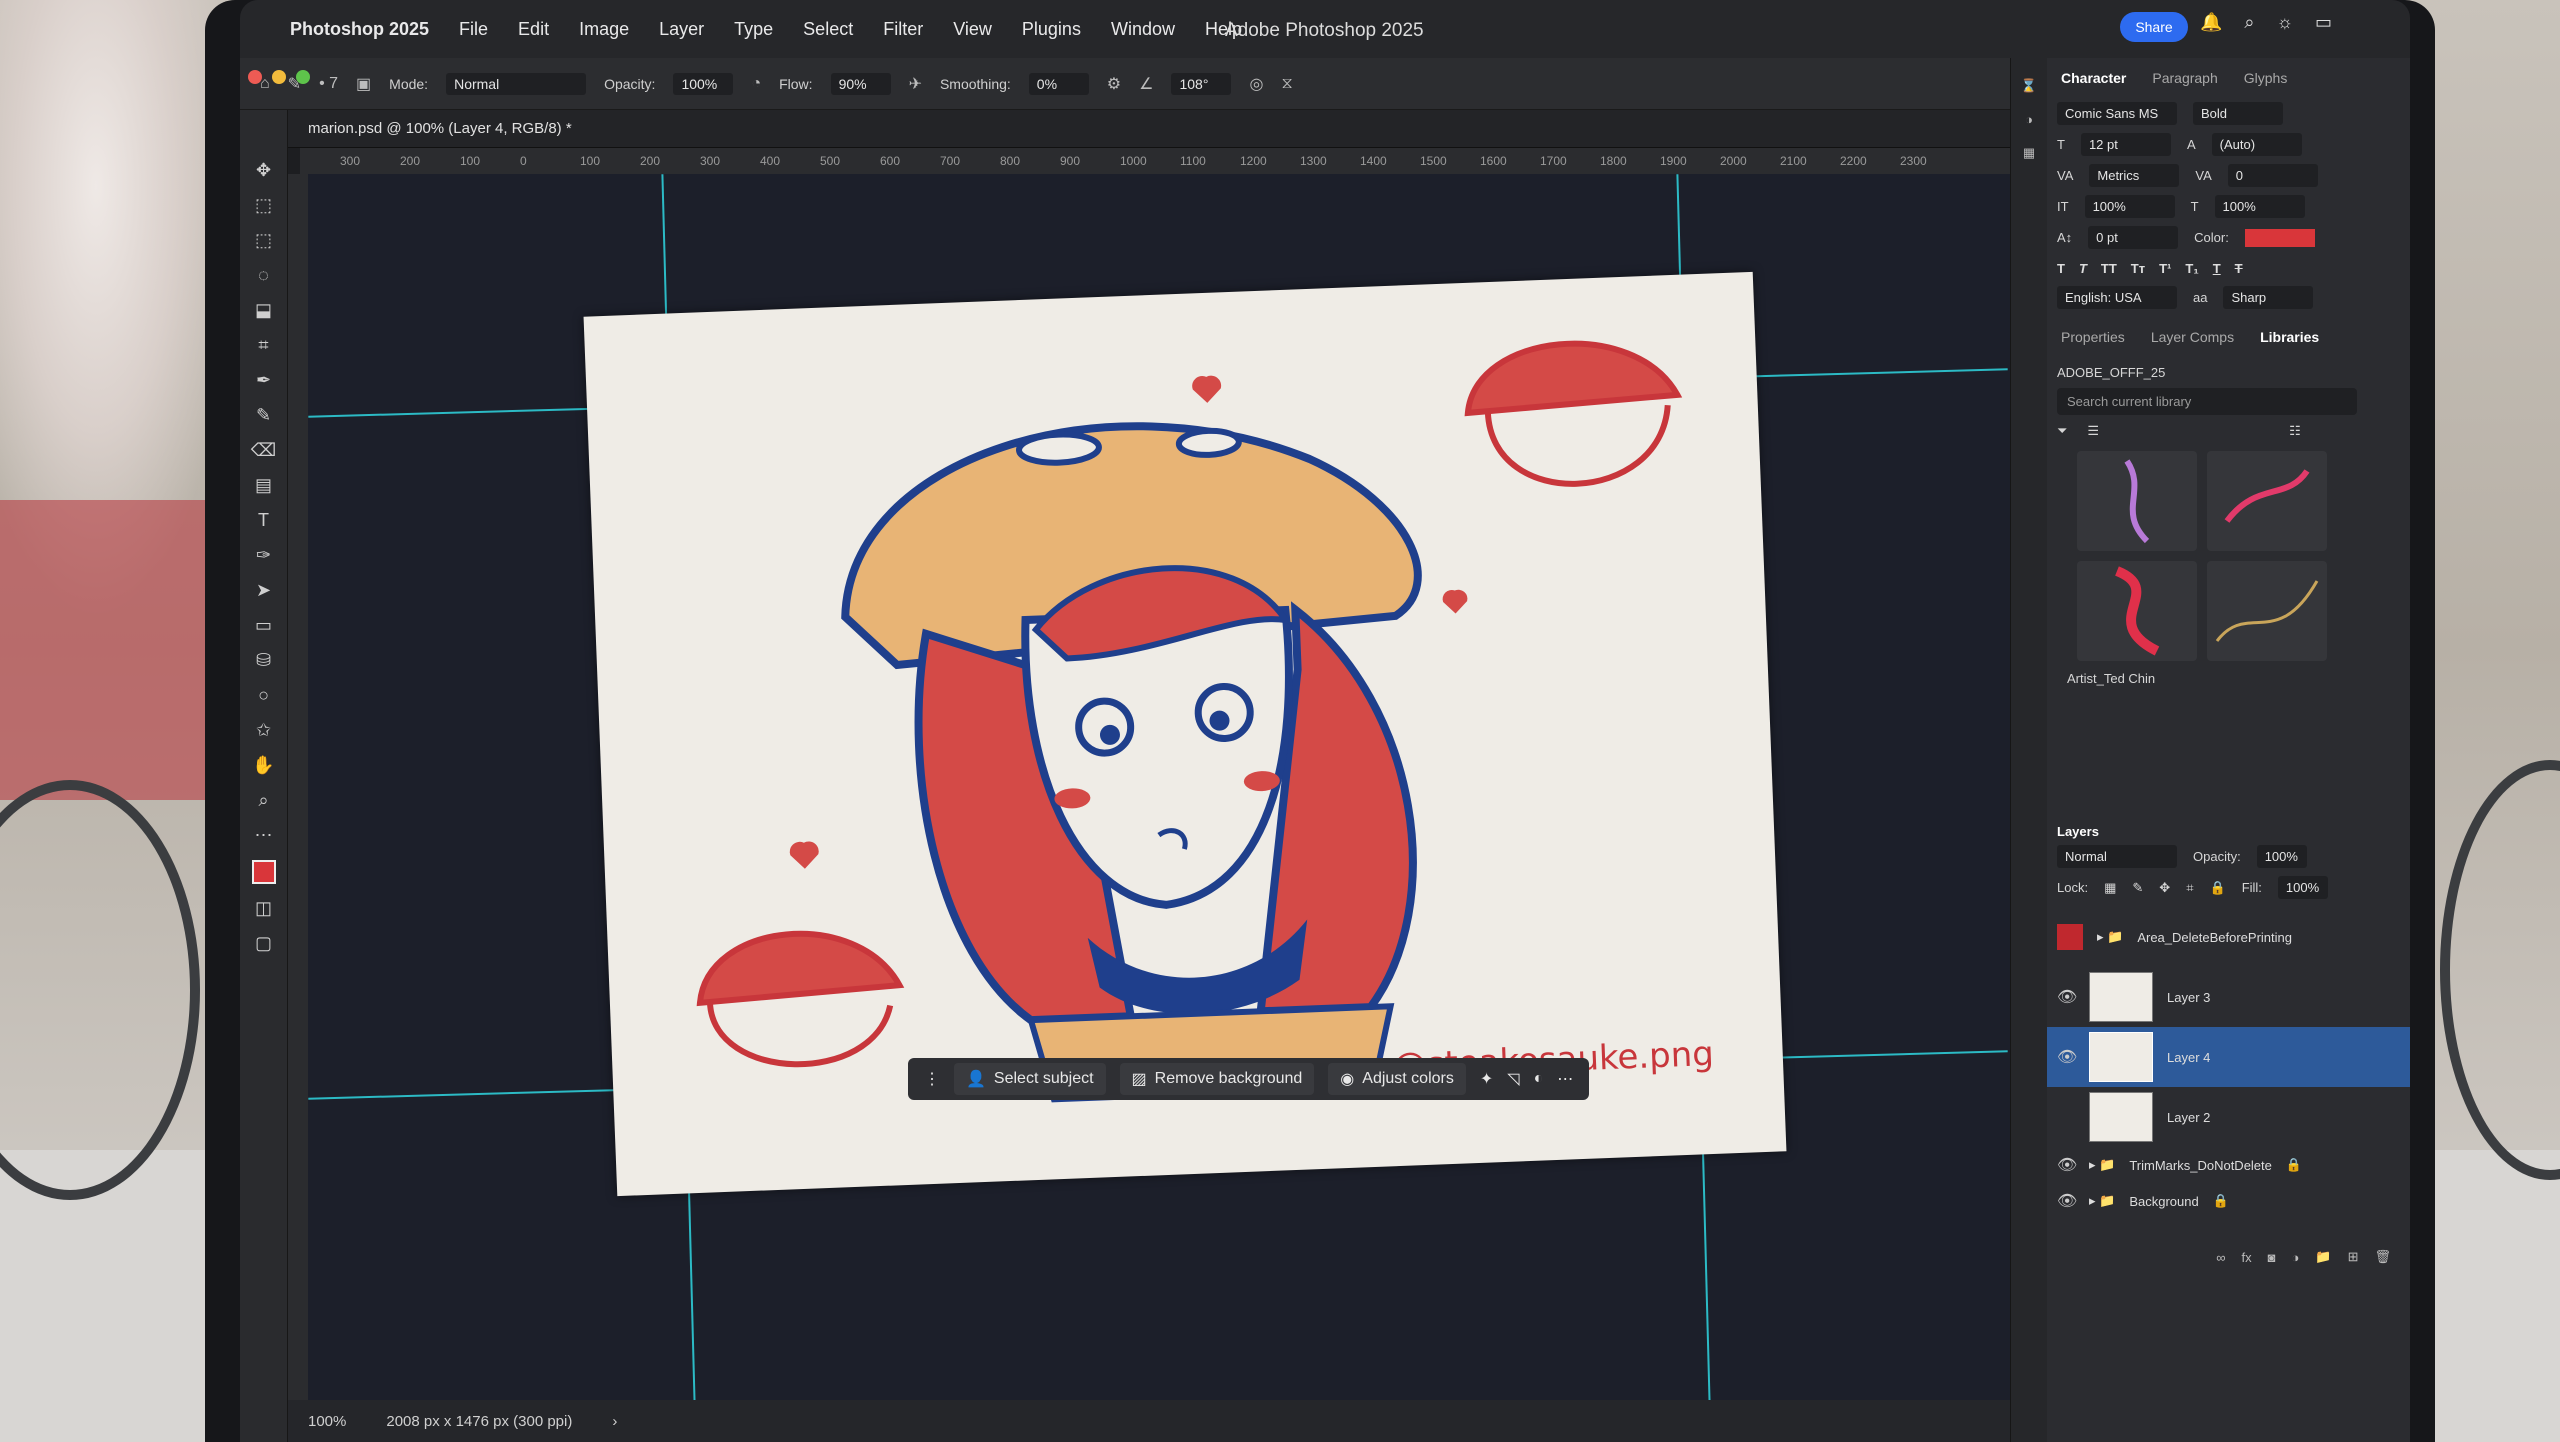  What do you see at coordinates (2117, 856) in the screenshot?
I see `blend-mode-select: Normal` at bounding box center [2117, 856].